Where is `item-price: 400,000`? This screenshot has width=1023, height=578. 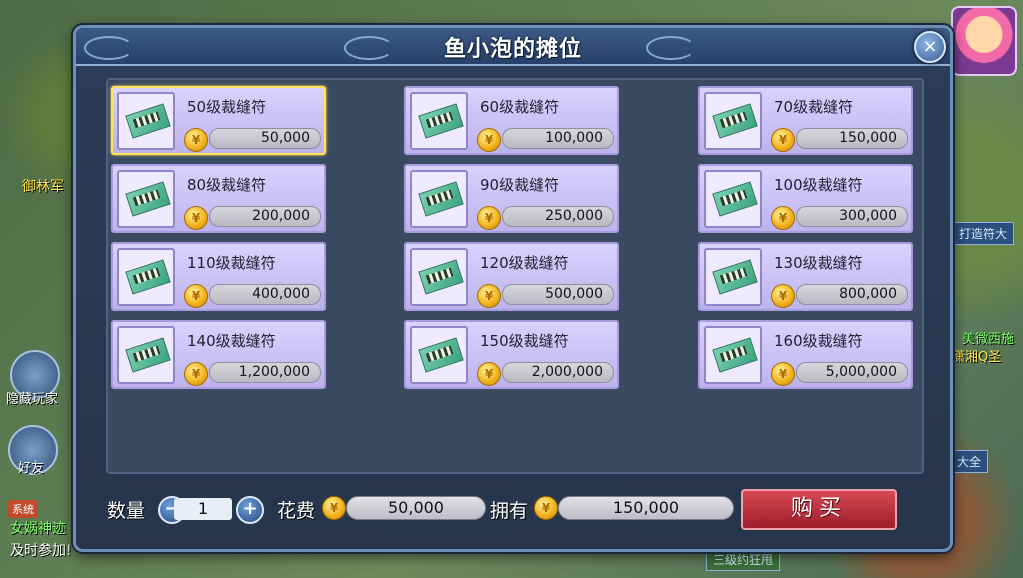
item-price: 400,000 is located at coordinates (265, 294).